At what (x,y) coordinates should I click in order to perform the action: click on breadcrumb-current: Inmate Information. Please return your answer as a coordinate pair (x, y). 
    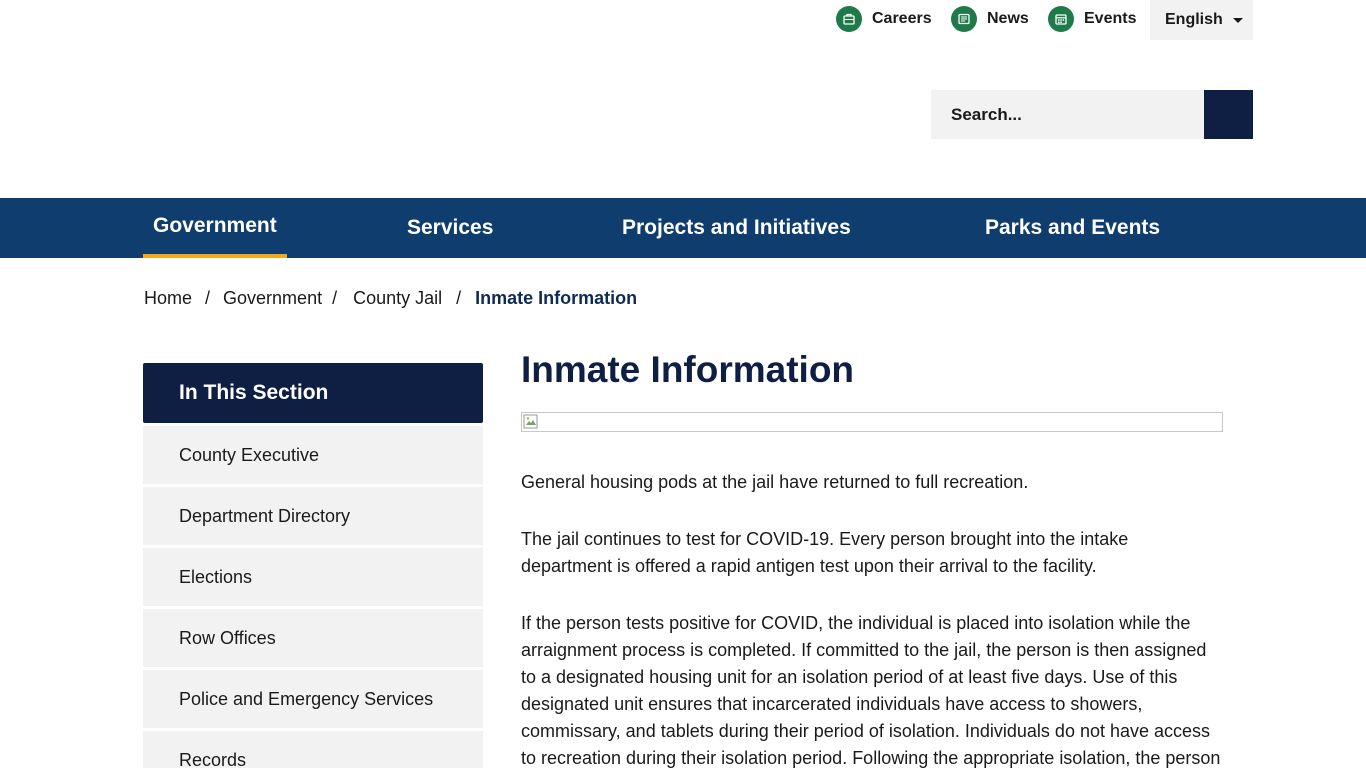
    Looking at the image, I should click on (556, 297).